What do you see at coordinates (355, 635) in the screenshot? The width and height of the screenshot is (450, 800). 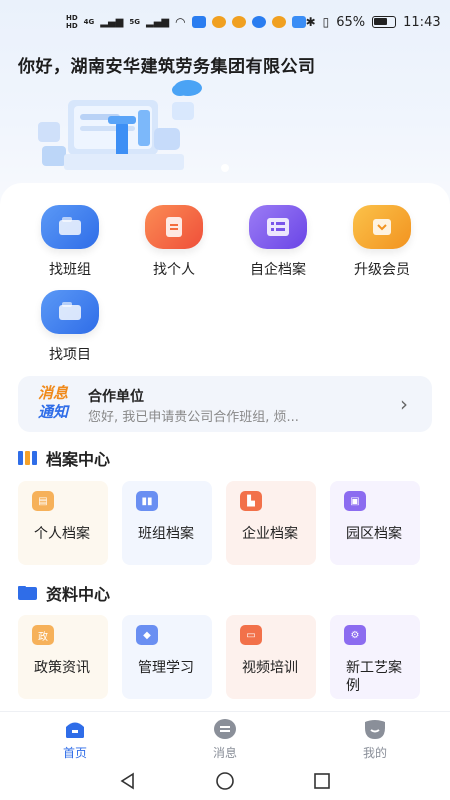 I see `gear-icon: ⚙` at bounding box center [355, 635].